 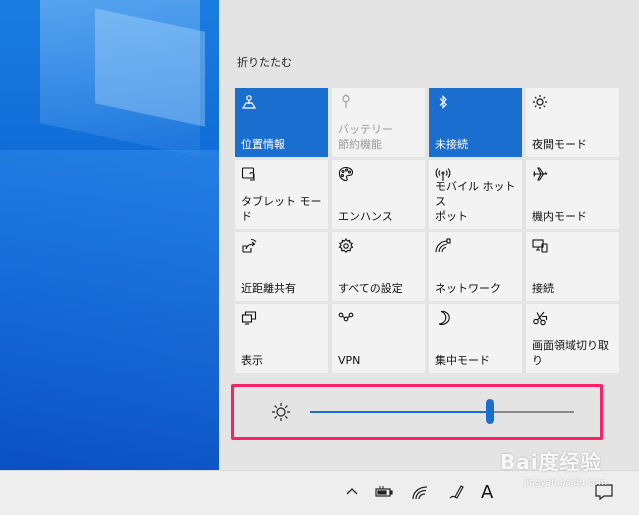 I want to click on tile-airplane-mode: 機内モード, so click(x=572, y=194).